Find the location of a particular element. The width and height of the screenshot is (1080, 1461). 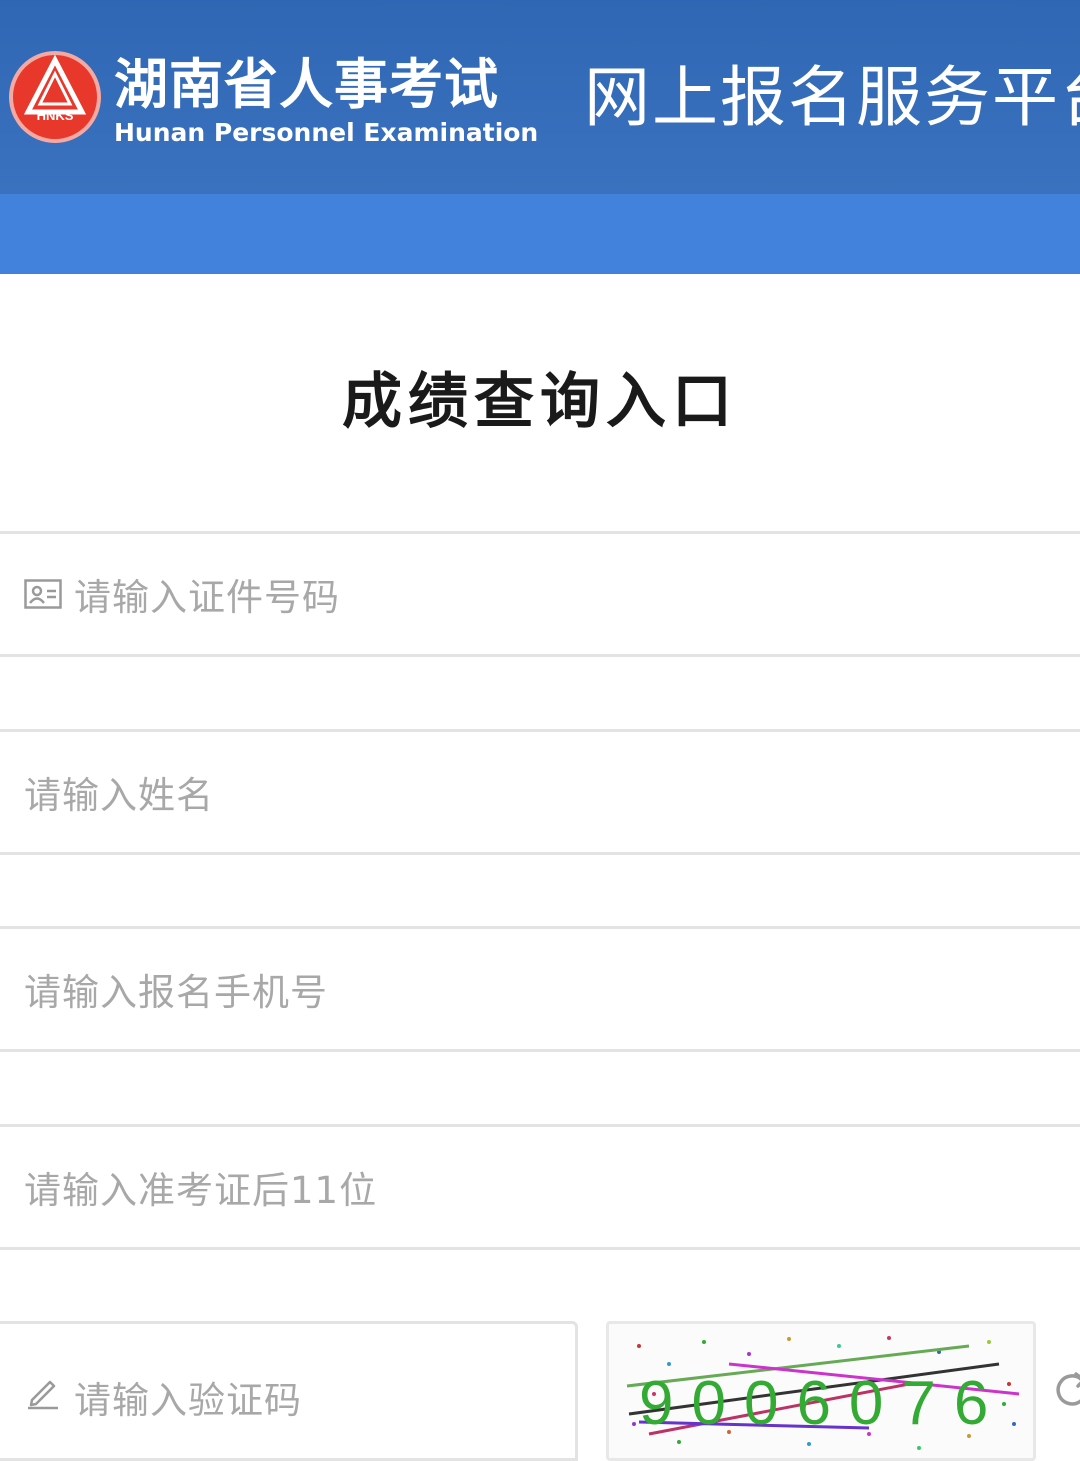

hnks-logo-icon: HNKS is located at coordinates (55, 97).